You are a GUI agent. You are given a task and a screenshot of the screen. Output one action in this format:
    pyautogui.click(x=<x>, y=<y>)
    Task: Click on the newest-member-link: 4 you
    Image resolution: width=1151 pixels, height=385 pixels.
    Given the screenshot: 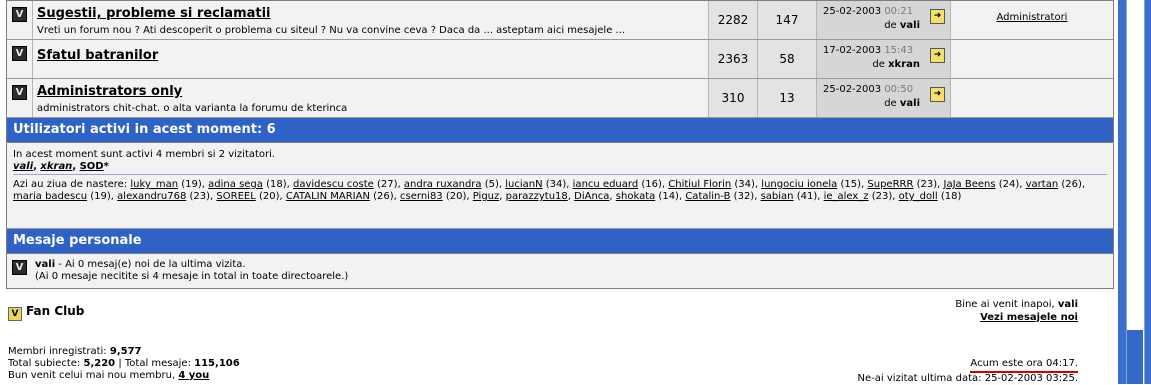 What is the action you would take?
    pyautogui.click(x=193, y=375)
    